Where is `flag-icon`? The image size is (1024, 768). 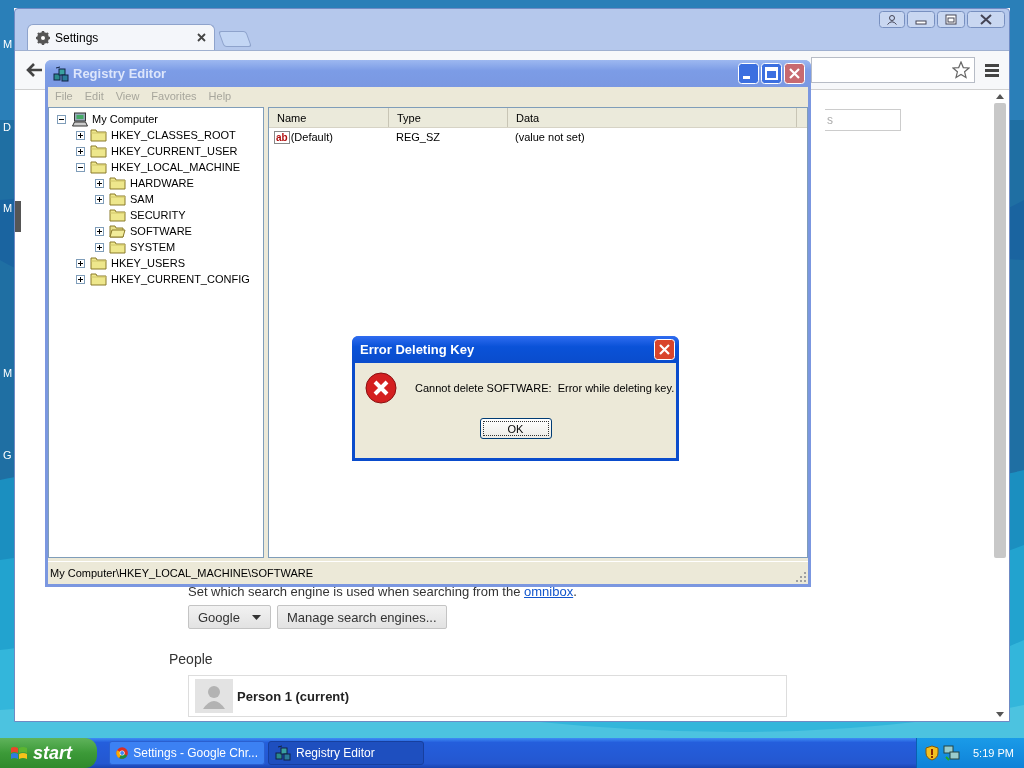
flag-icon is located at coordinates (19, 753).